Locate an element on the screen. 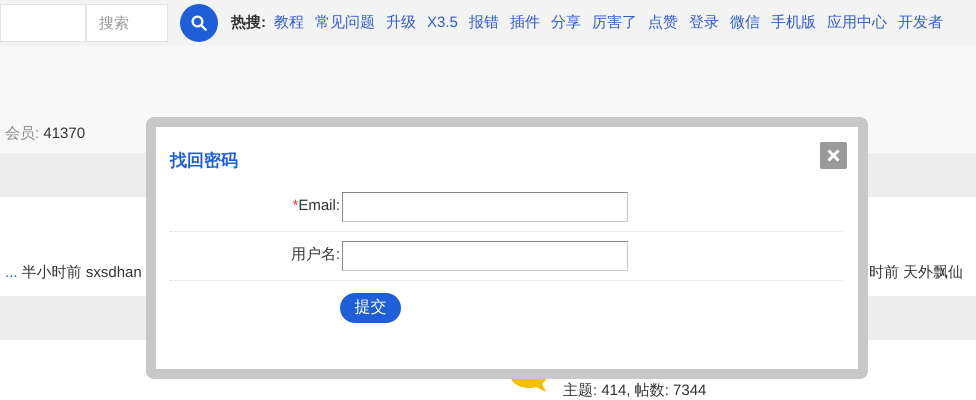 The image size is (976, 400). hot-search-link: 微信 is located at coordinates (745, 23).